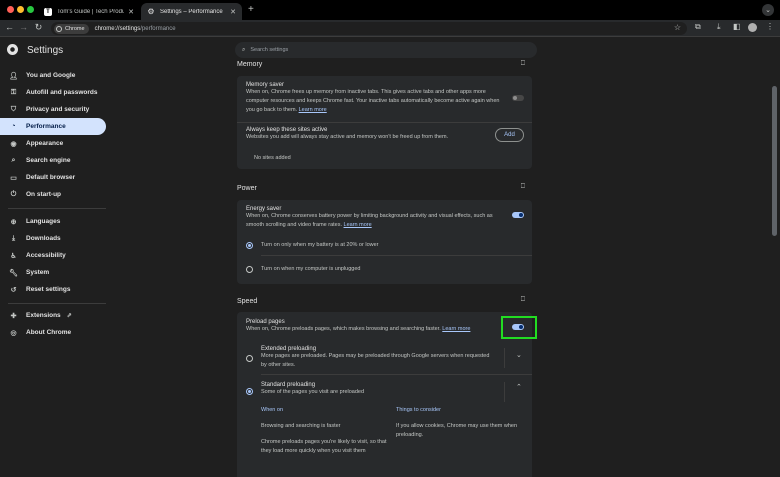  Describe the element at coordinates (48, 11) in the screenshot. I see `toms-guide-favicon: T` at that location.